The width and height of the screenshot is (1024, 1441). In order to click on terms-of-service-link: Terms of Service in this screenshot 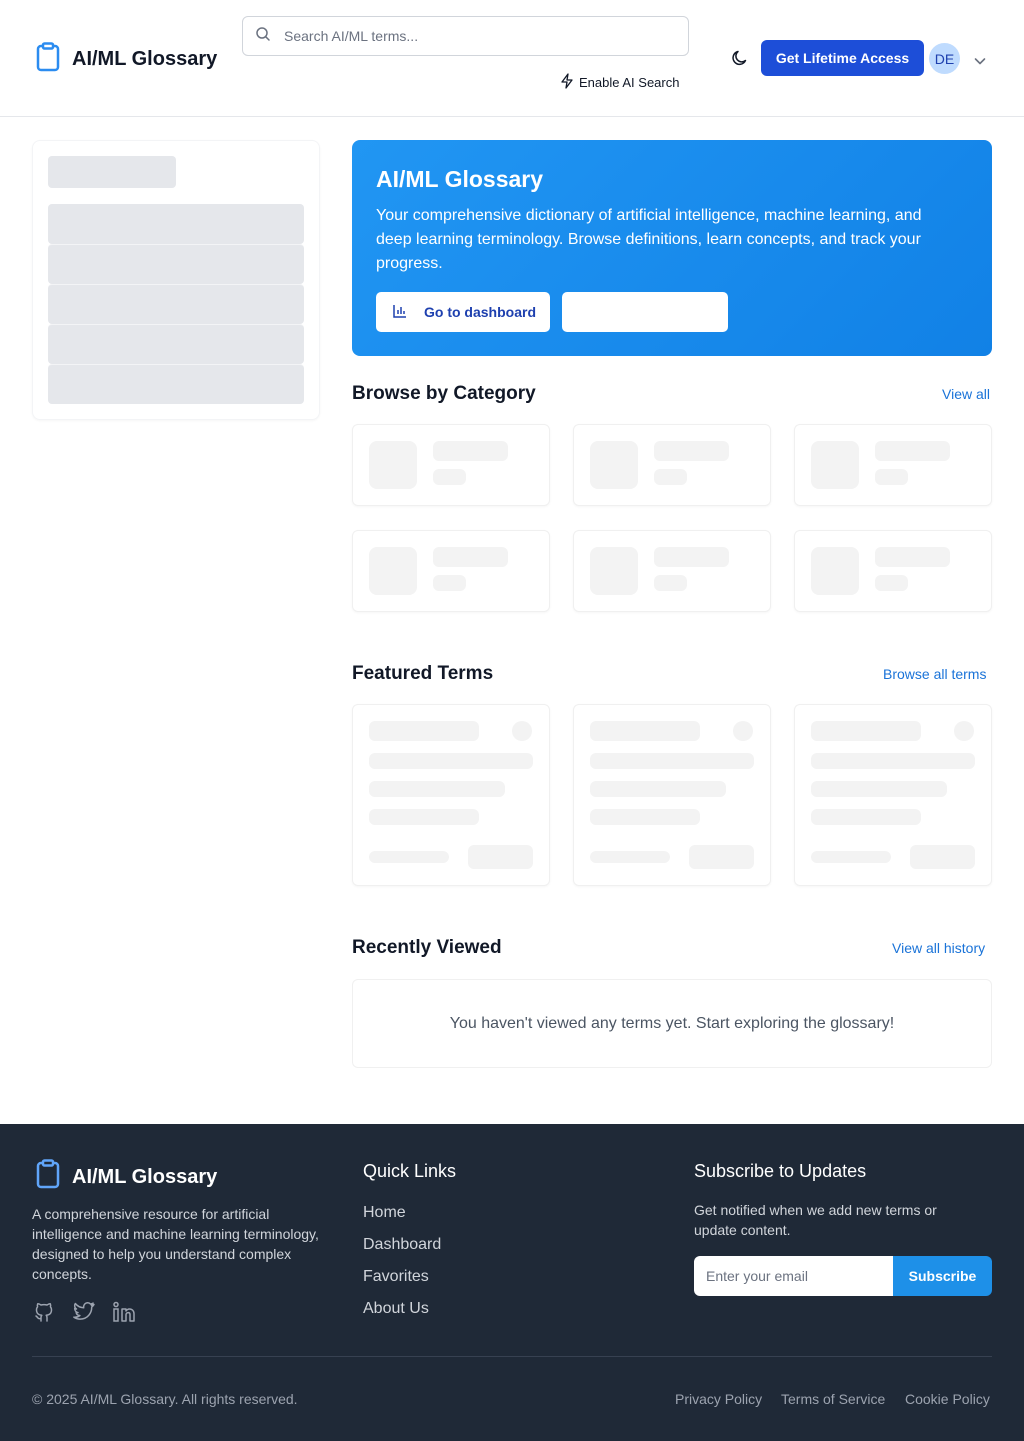, I will do `click(833, 1399)`.